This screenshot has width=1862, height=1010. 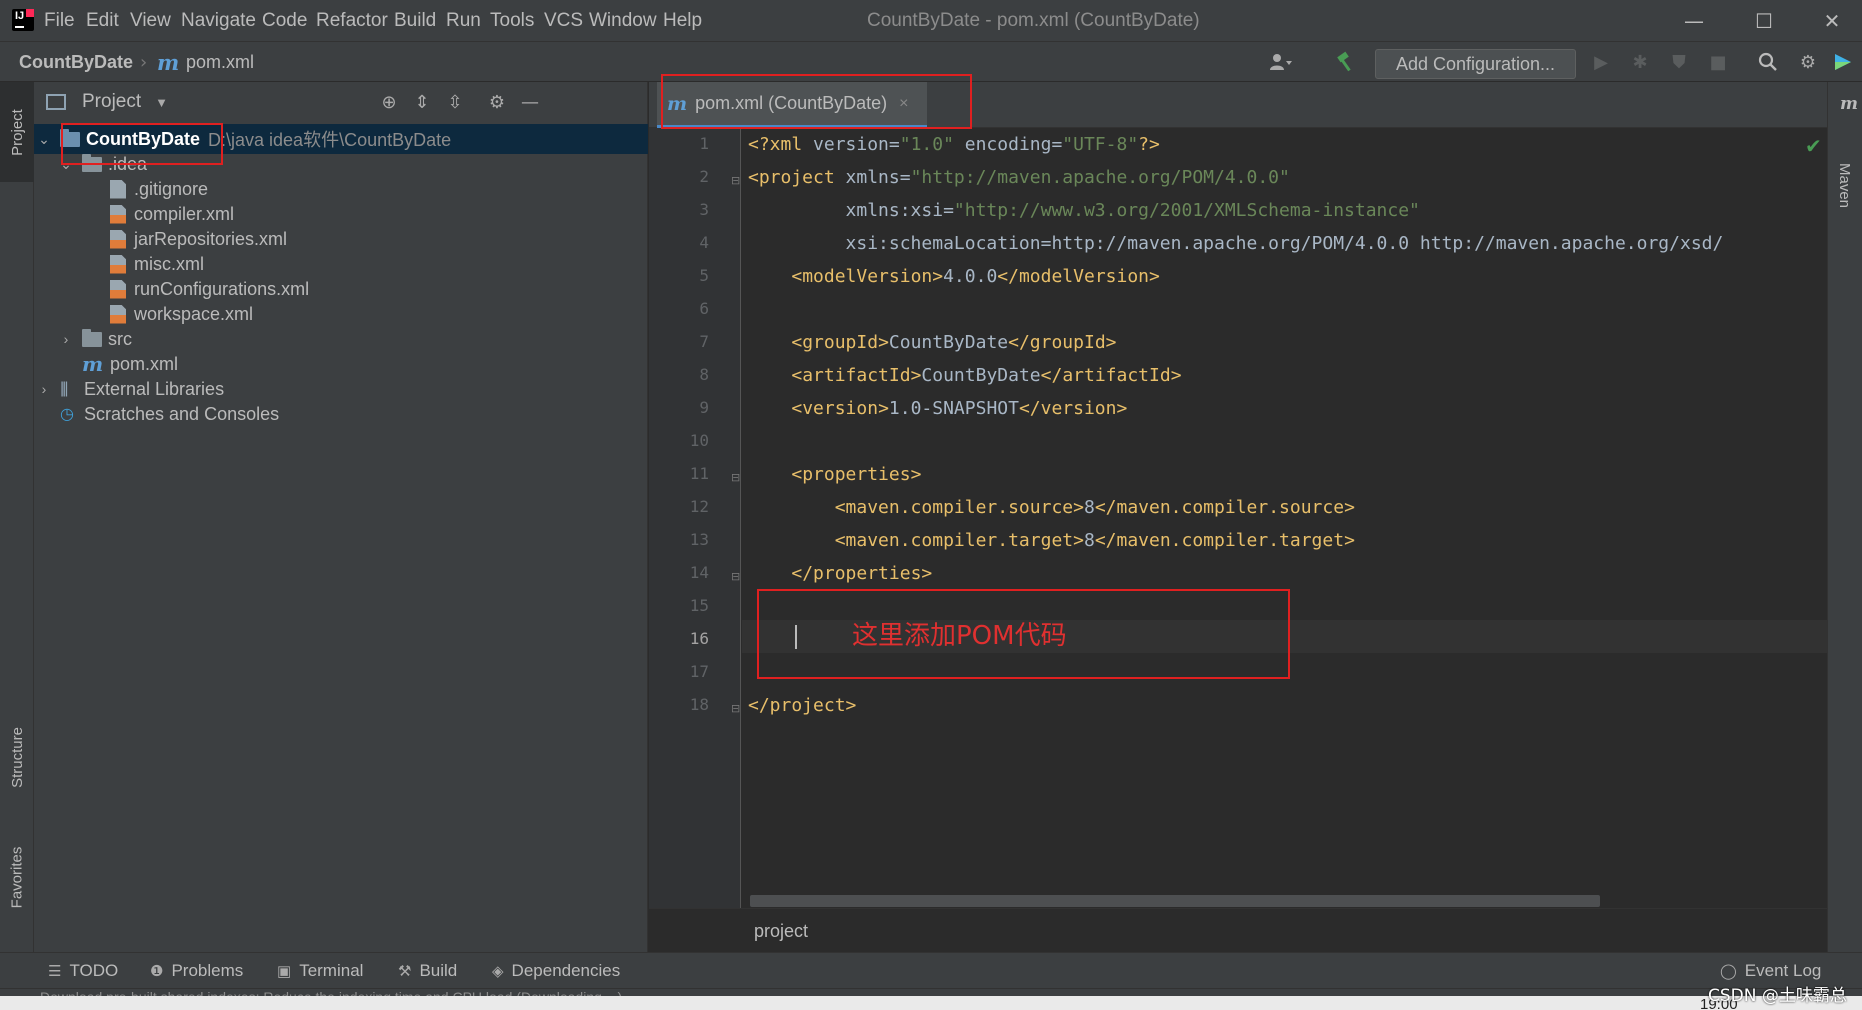 I want to click on menu-code: Code, so click(x=284, y=21).